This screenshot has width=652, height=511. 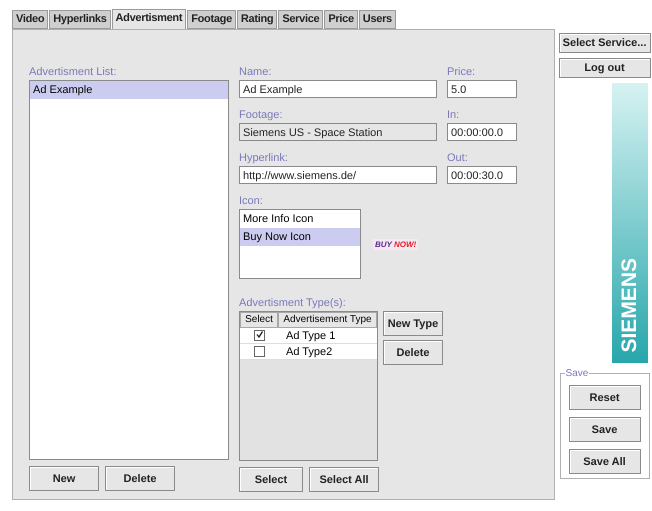 I want to click on list-item: Ad Example, so click(x=129, y=90).